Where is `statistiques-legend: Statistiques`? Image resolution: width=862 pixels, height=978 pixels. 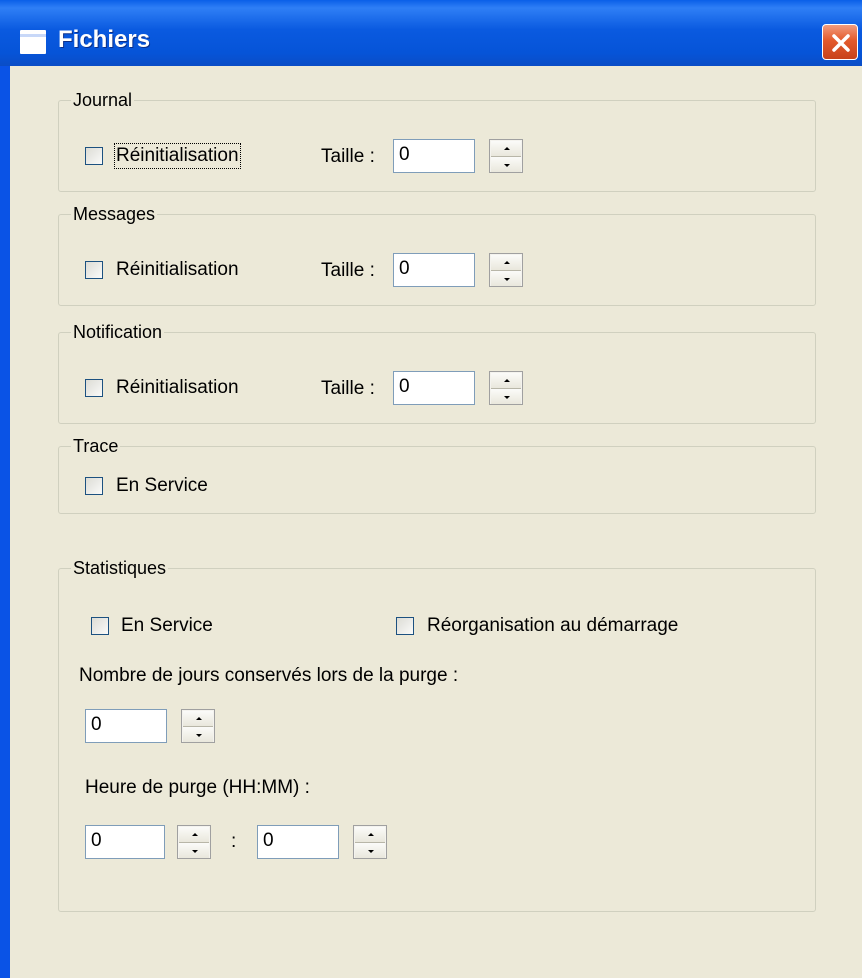 statistiques-legend: Statistiques is located at coordinates (120, 568).